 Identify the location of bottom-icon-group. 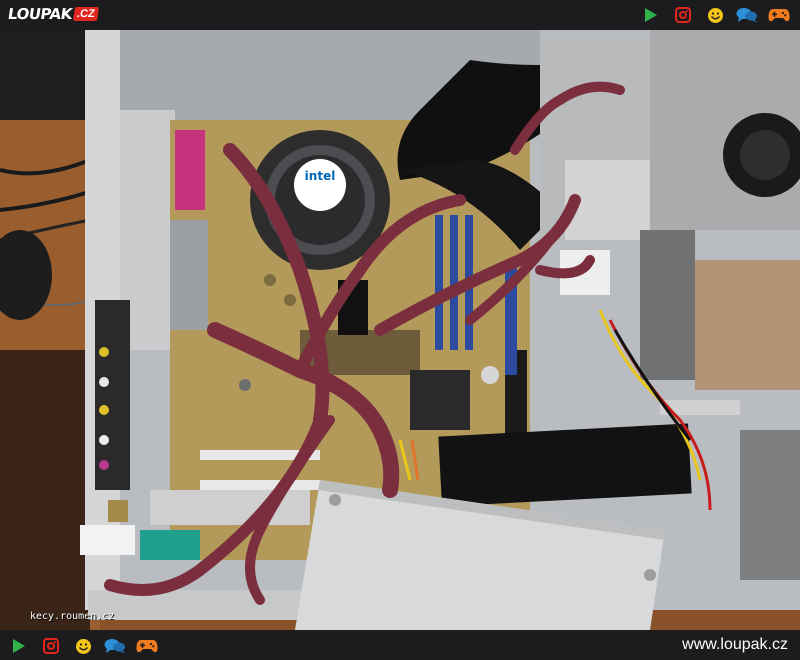
(83, 646).